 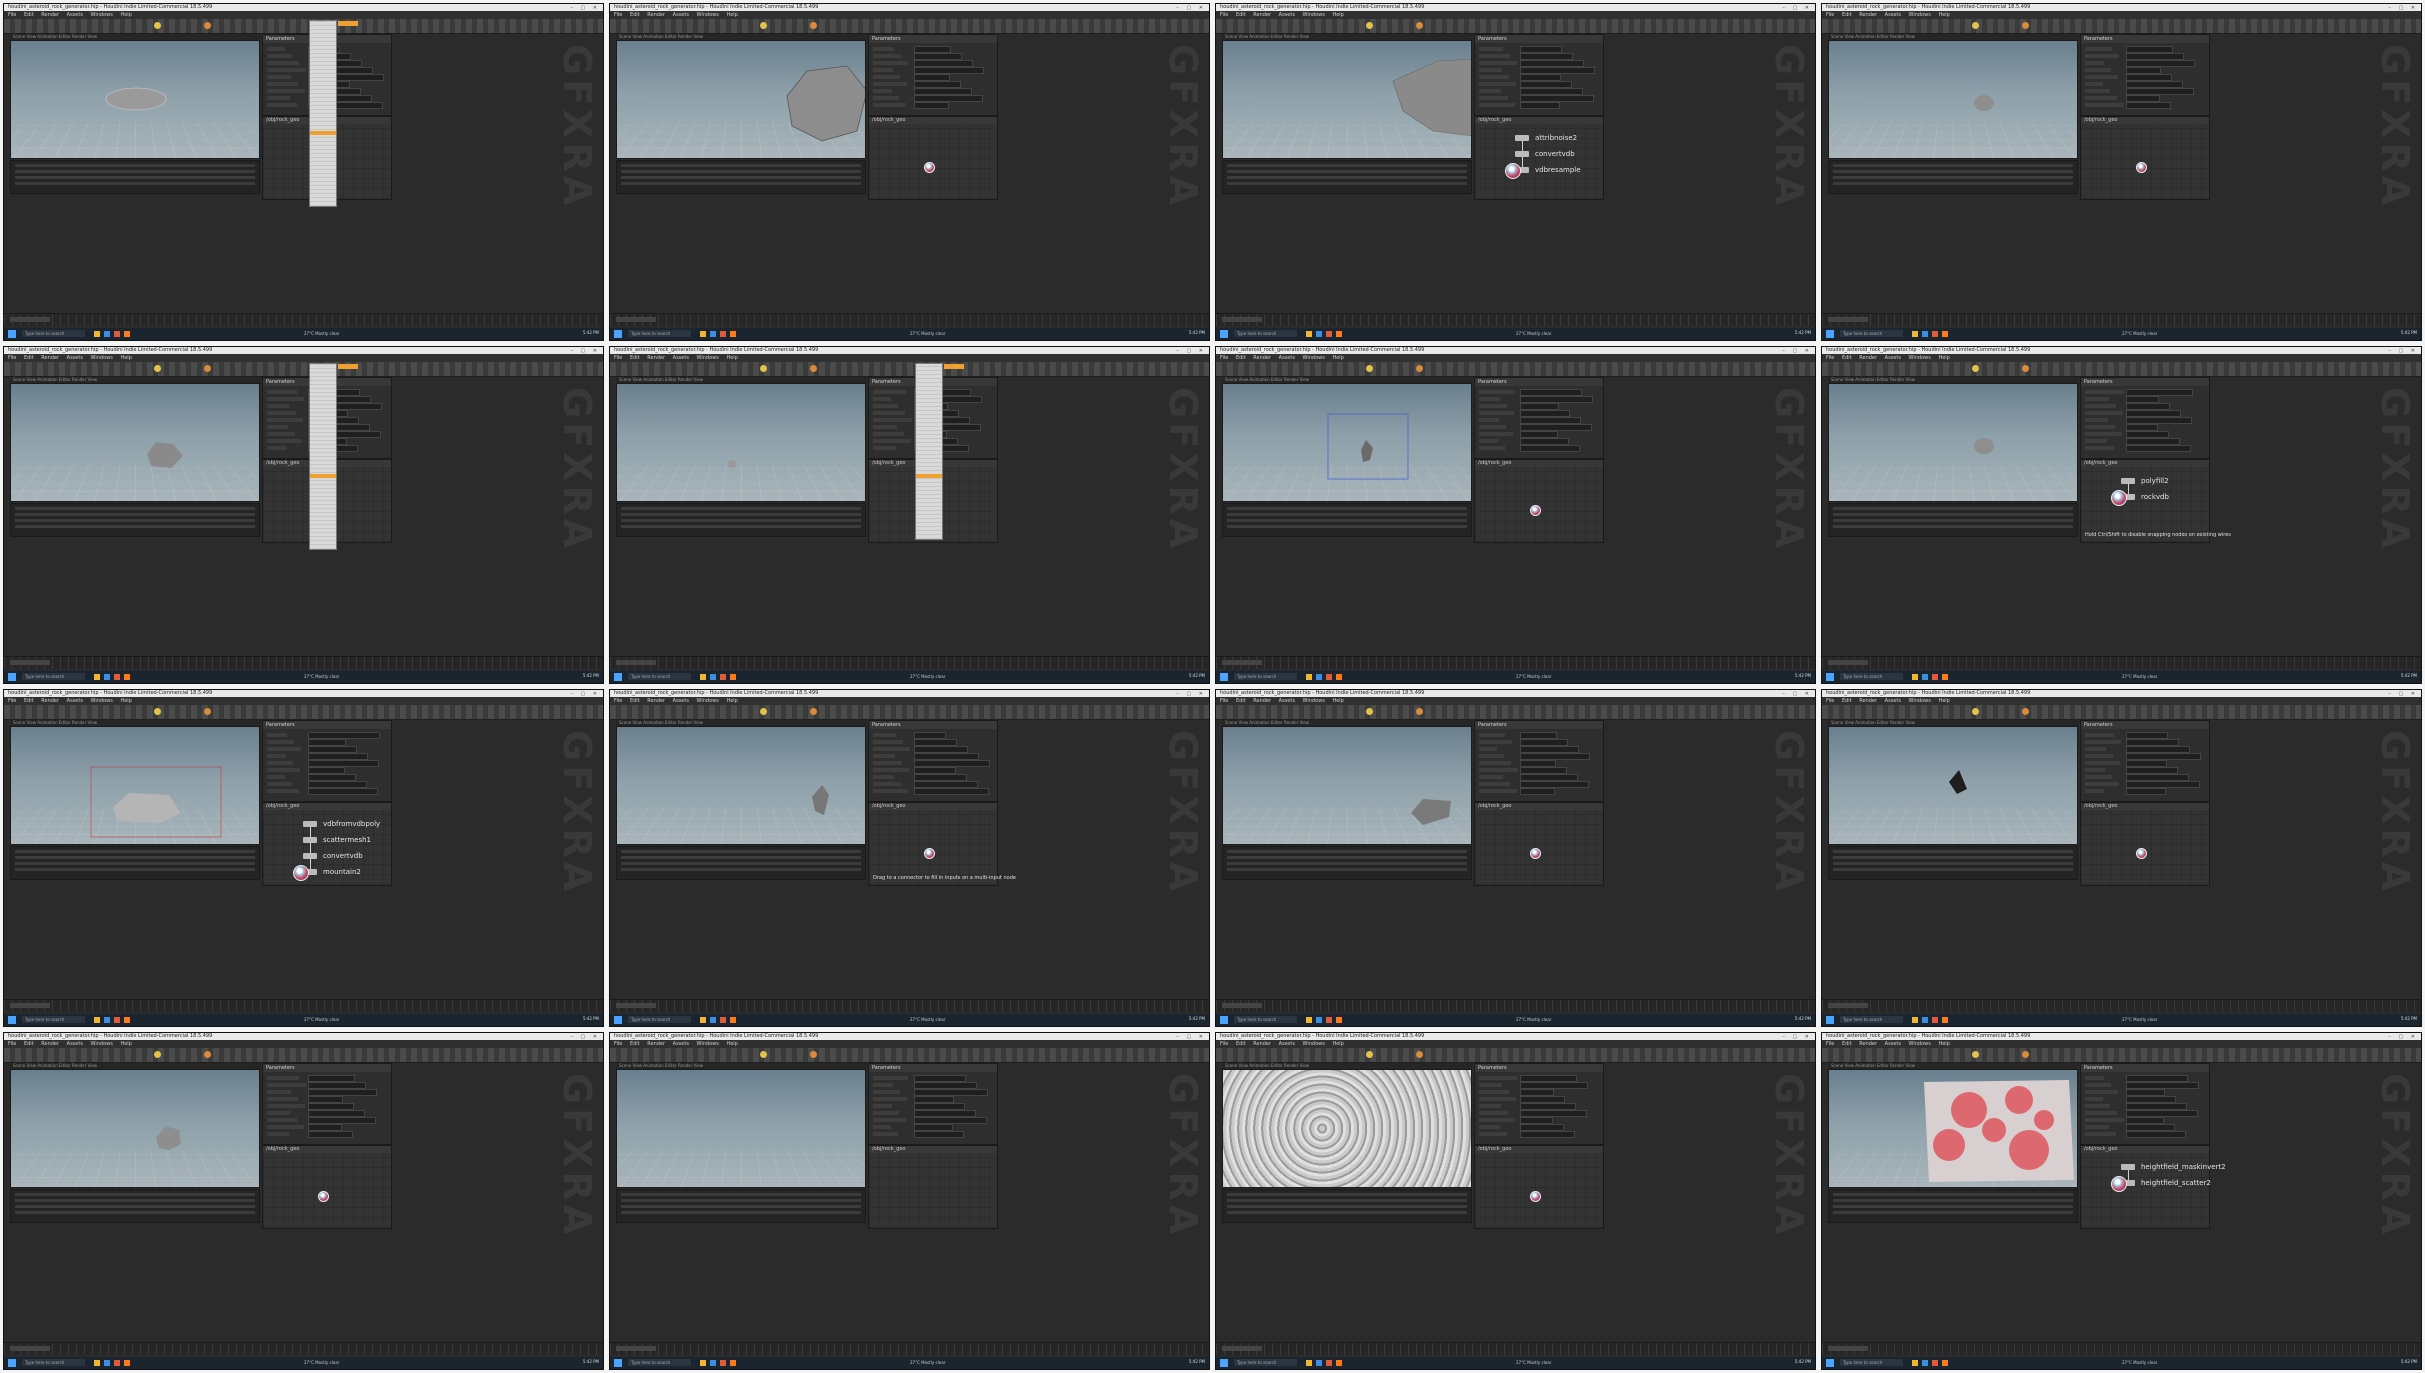 I want to click on menu-help: Help, so click(x=731, y=358).